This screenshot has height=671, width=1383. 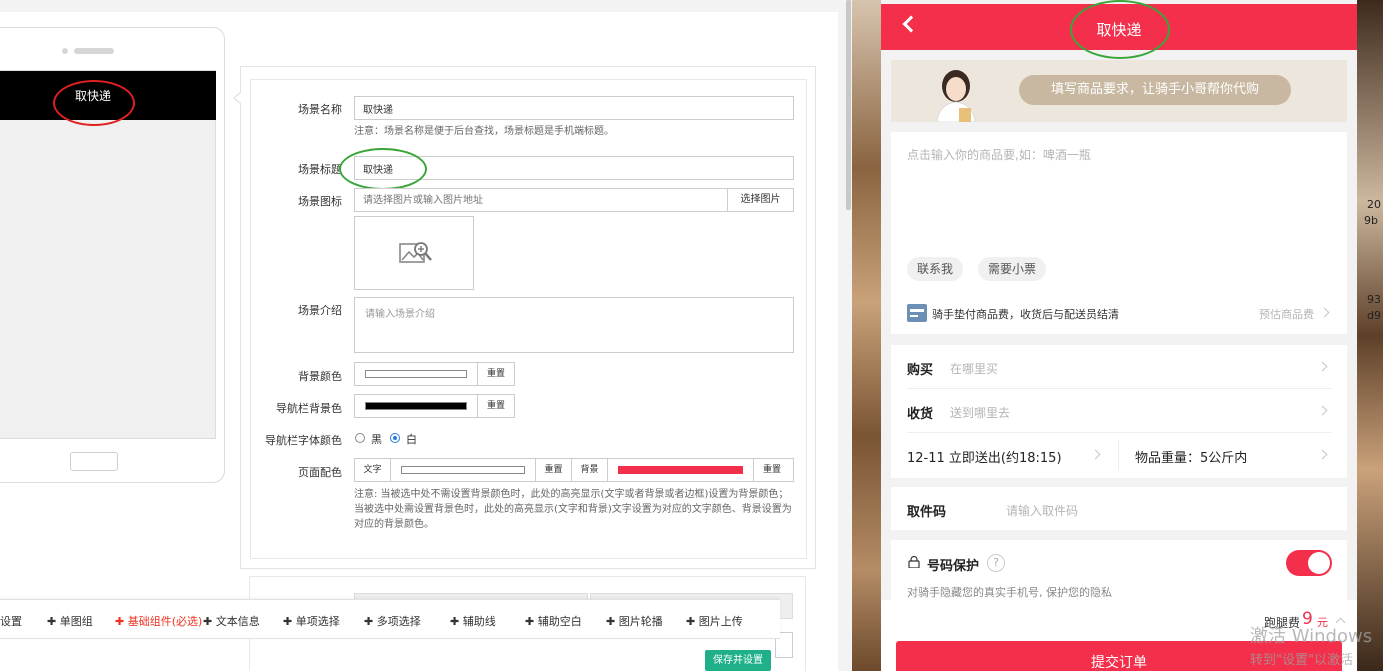 I want to click on desktop-side-text: d9, so click(x=1374, y=315).